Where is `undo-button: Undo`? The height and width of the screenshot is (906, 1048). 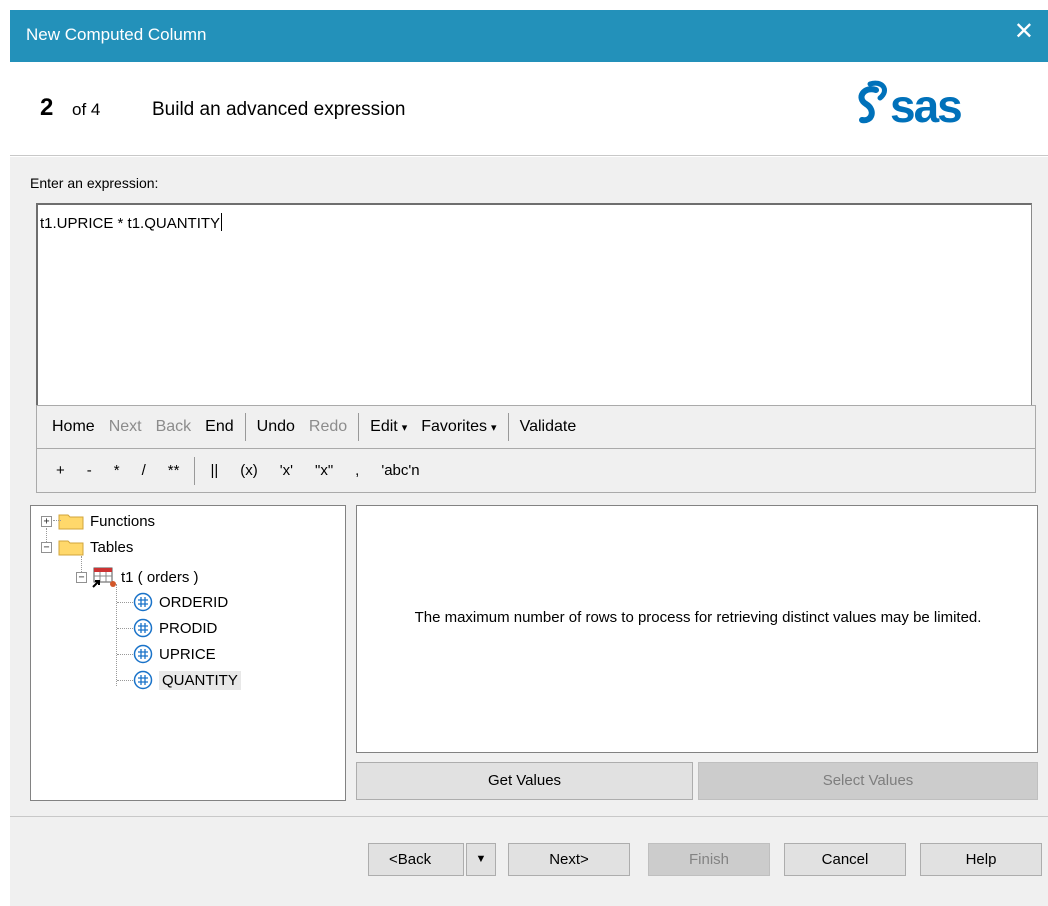
undo-button: Undo is located at coordinates (276, 427).